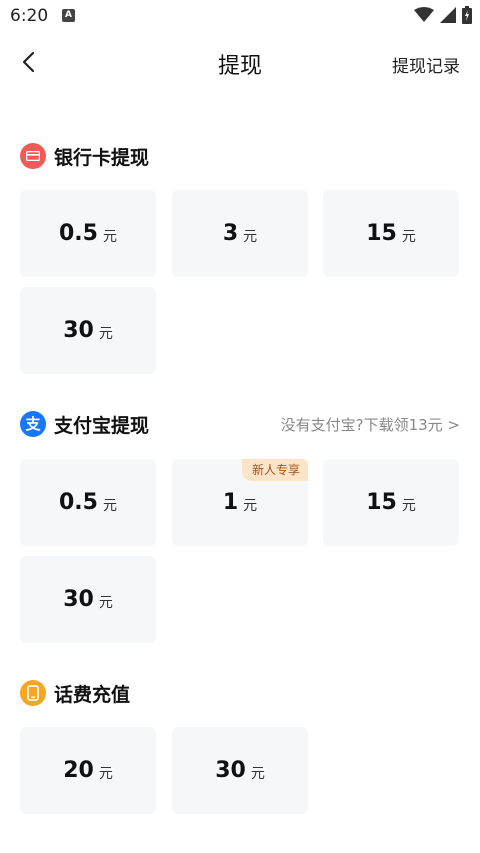  I want to click on bank-option-15: 15 元, so click(391, 233).